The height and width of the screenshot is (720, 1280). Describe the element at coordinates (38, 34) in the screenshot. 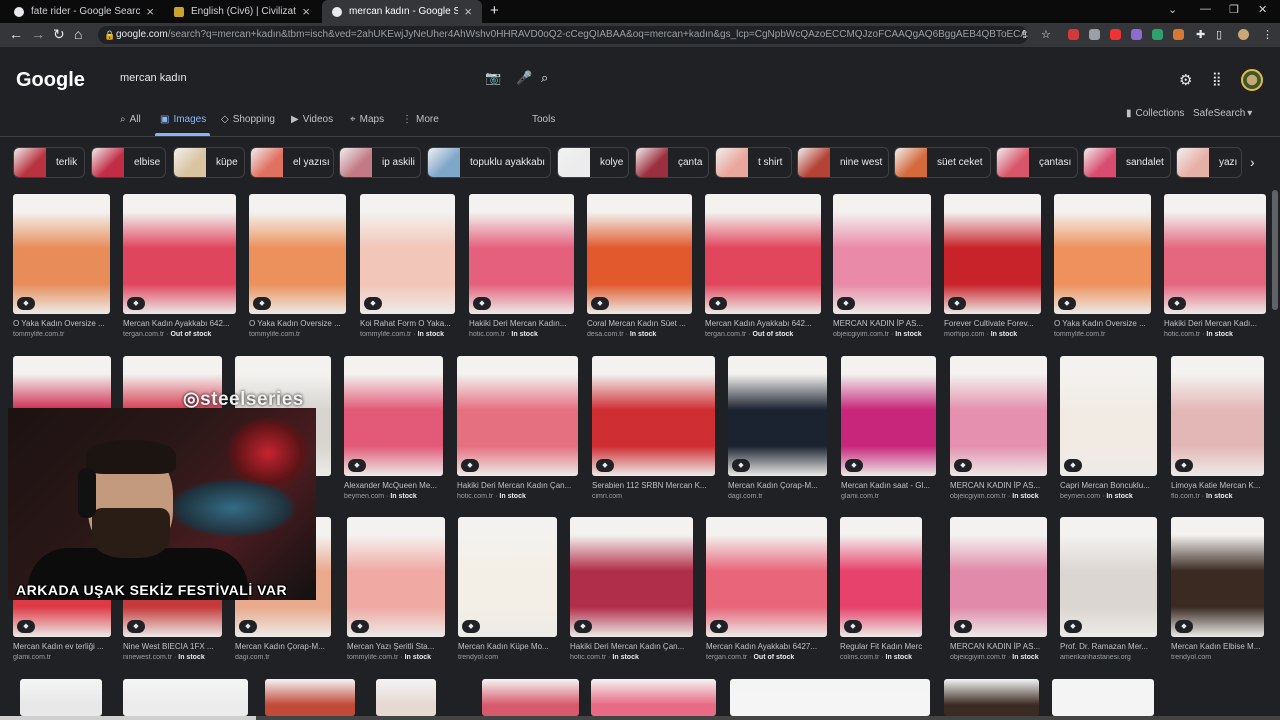

I see `forward-icon: →` at that location.